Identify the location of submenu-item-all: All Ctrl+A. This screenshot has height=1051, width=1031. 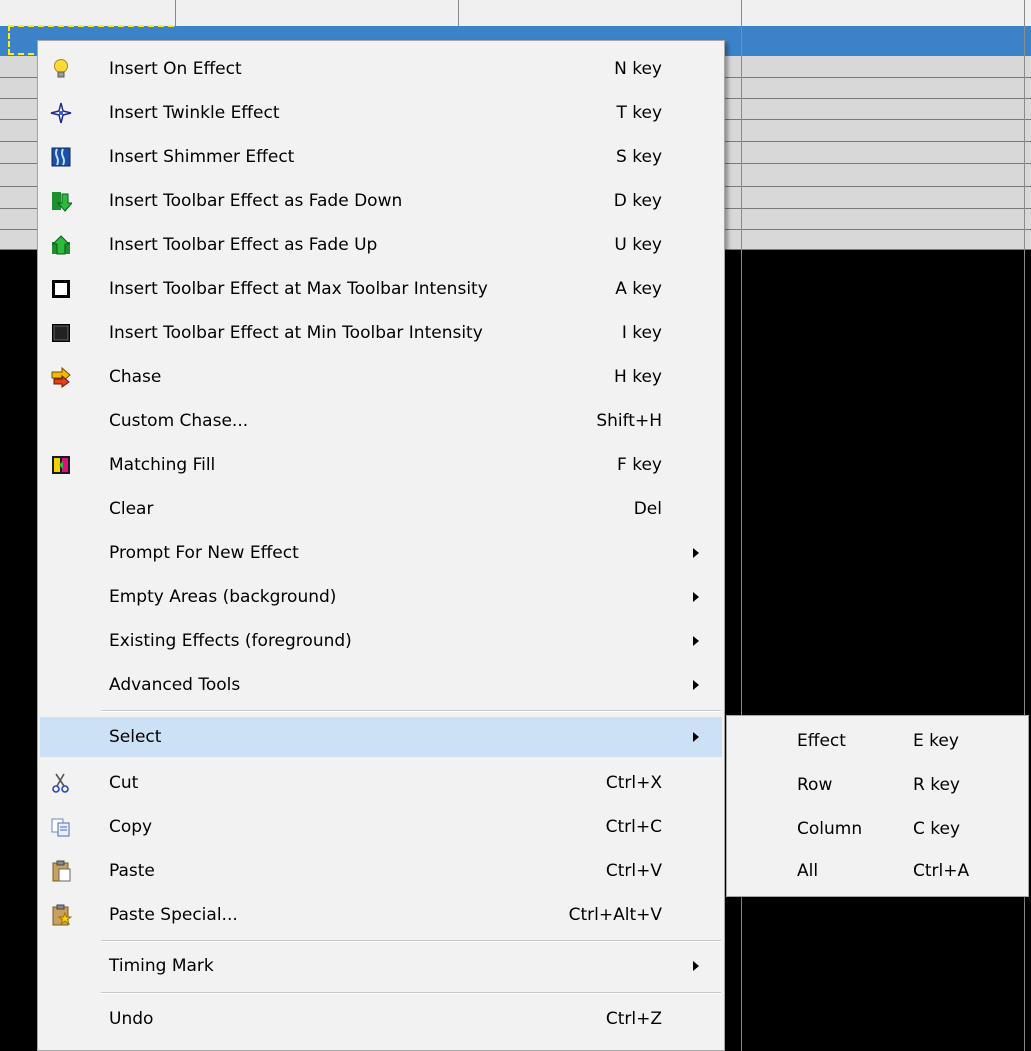
(877, 871).